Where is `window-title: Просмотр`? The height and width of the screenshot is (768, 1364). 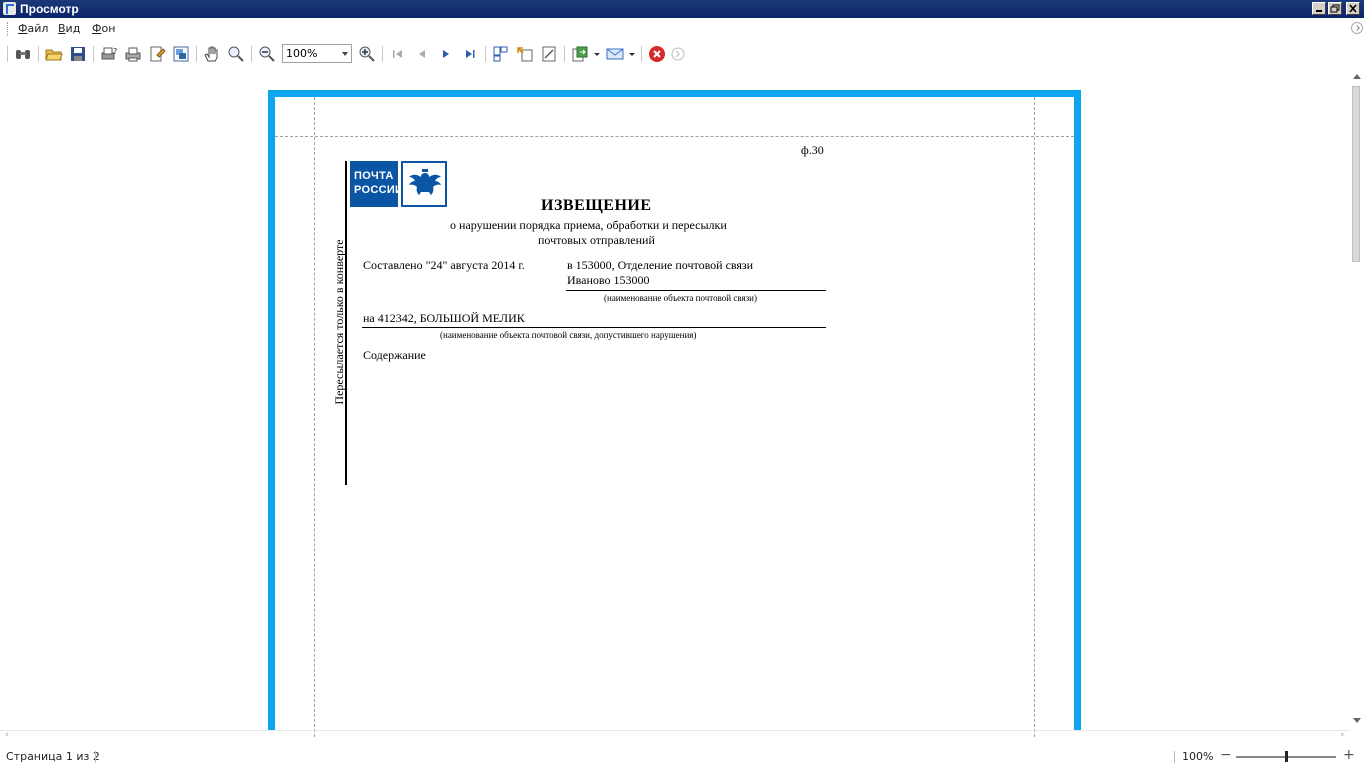
window-title: Просмотр is located at coordinates (49, 9).